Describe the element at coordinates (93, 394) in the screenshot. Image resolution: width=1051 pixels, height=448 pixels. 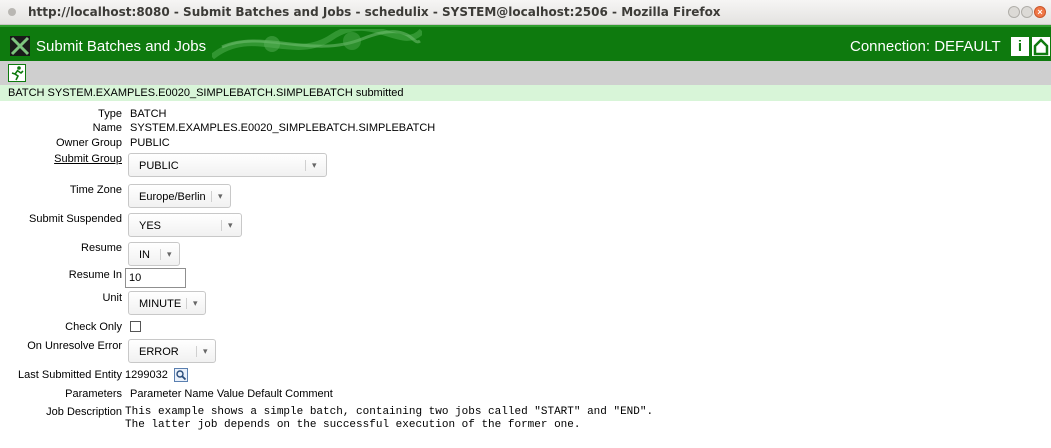
I see `parameters-label: Parameters` at that location.